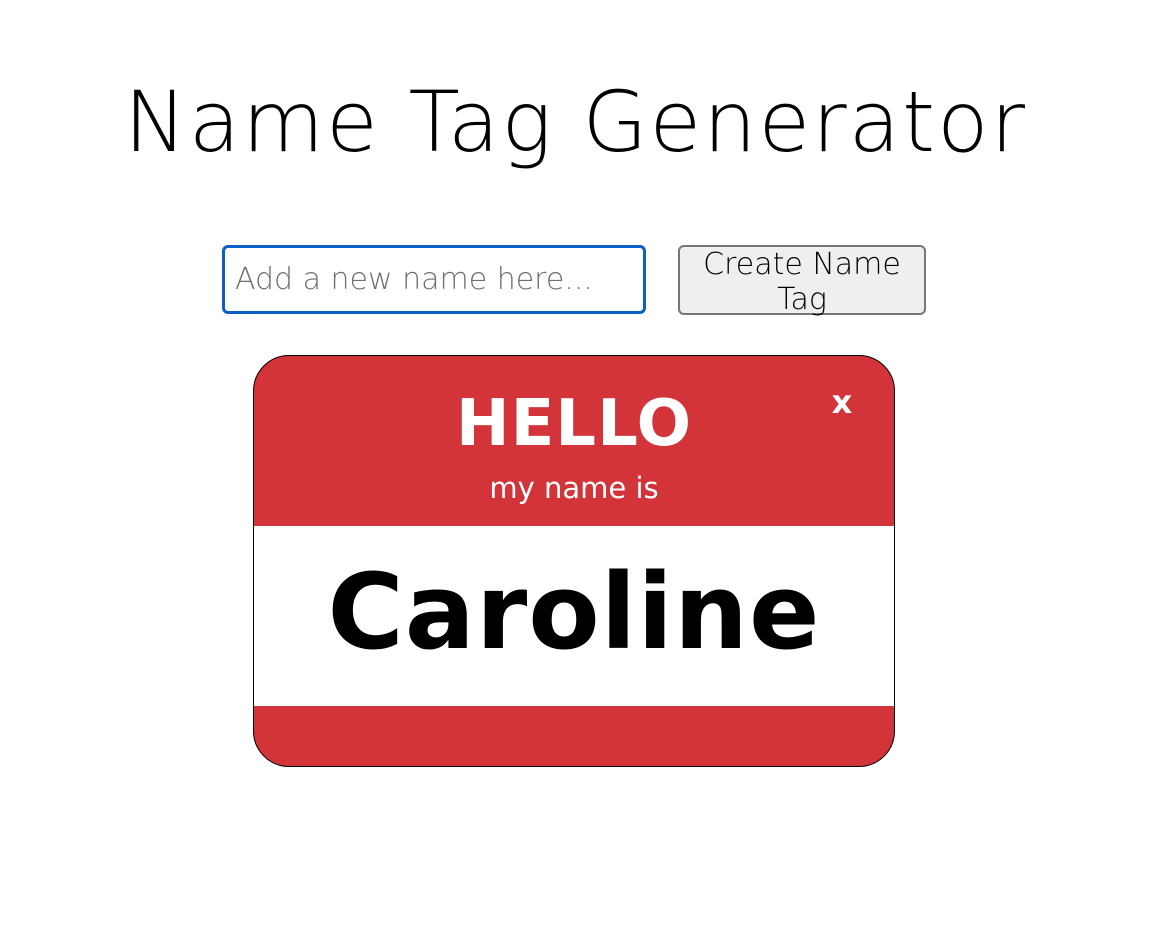 Image resolution: width=1151 pixels, height=940 pixels. What do you see at coordinates (574, 612) in the screenshot?
I see `name-tag-name: Caroline` at bounding box center [574, 612].